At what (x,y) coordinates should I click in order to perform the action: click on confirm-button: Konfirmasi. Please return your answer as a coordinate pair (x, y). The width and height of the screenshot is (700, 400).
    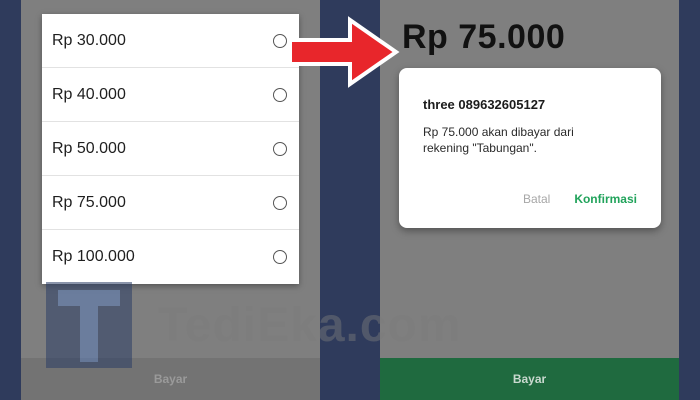
    Looking at the image, I should click on (605, 199).